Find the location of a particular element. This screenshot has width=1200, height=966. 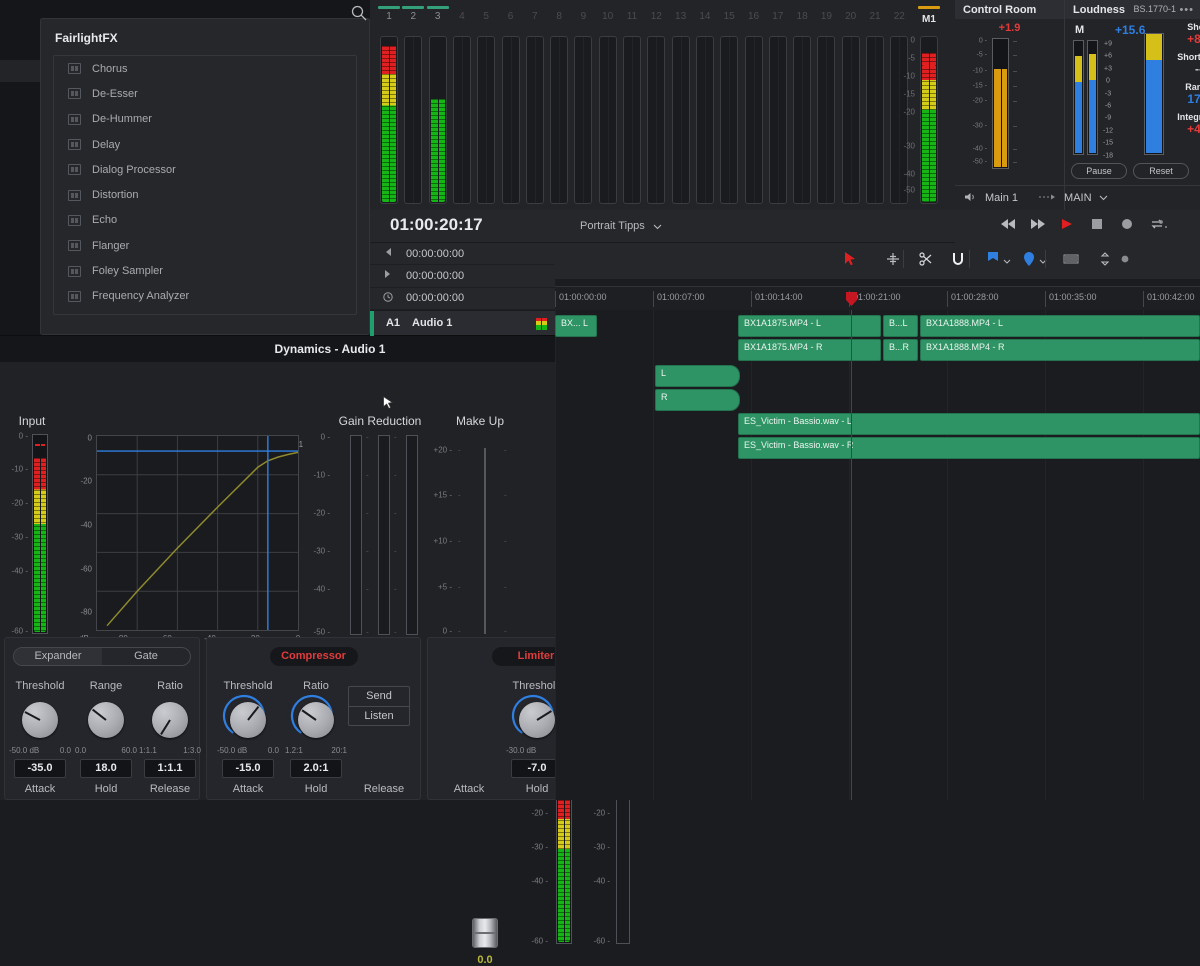

fx-list-item: Foley Sampler is located at coordinates (205, 270).